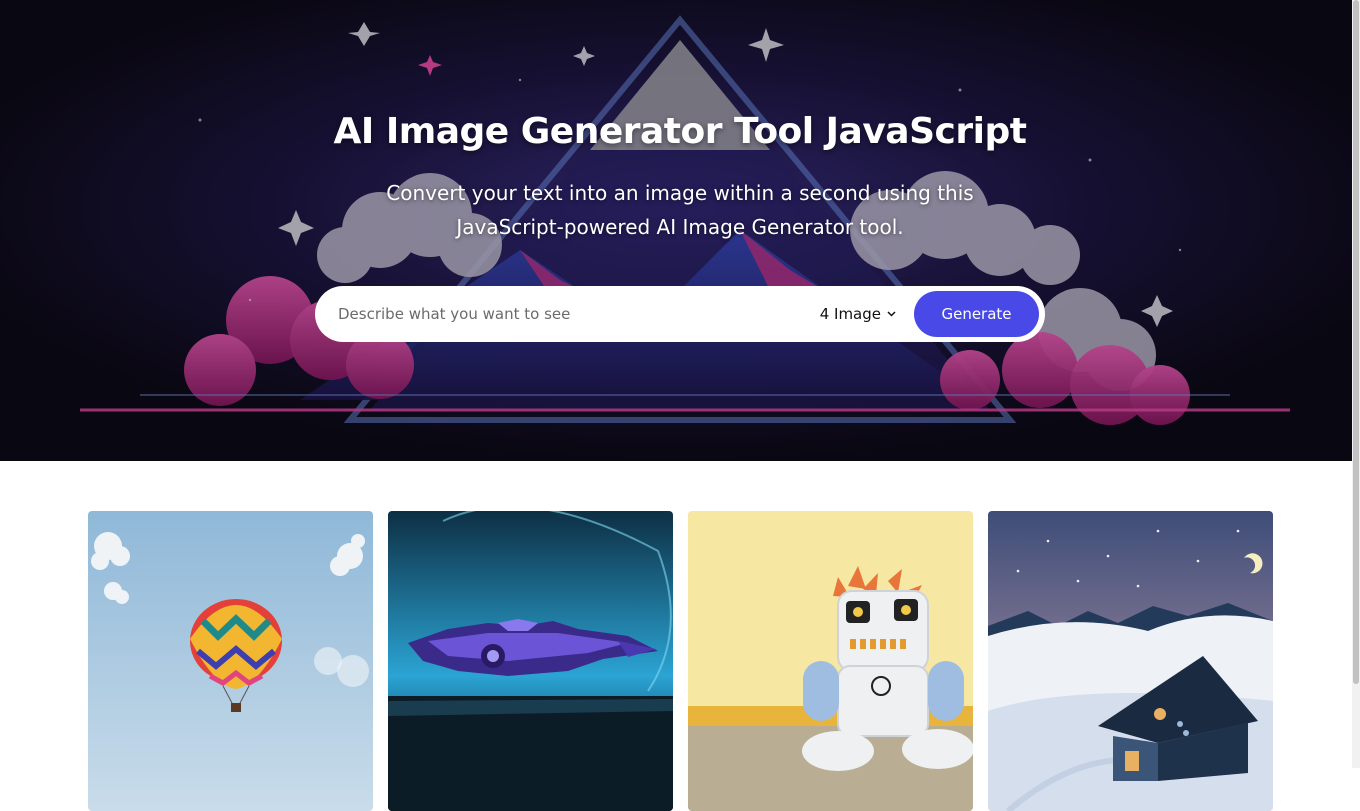 The height and width of the screenshot is (811, 1360). I want to click on plush-robot-image, so click(830, 661).